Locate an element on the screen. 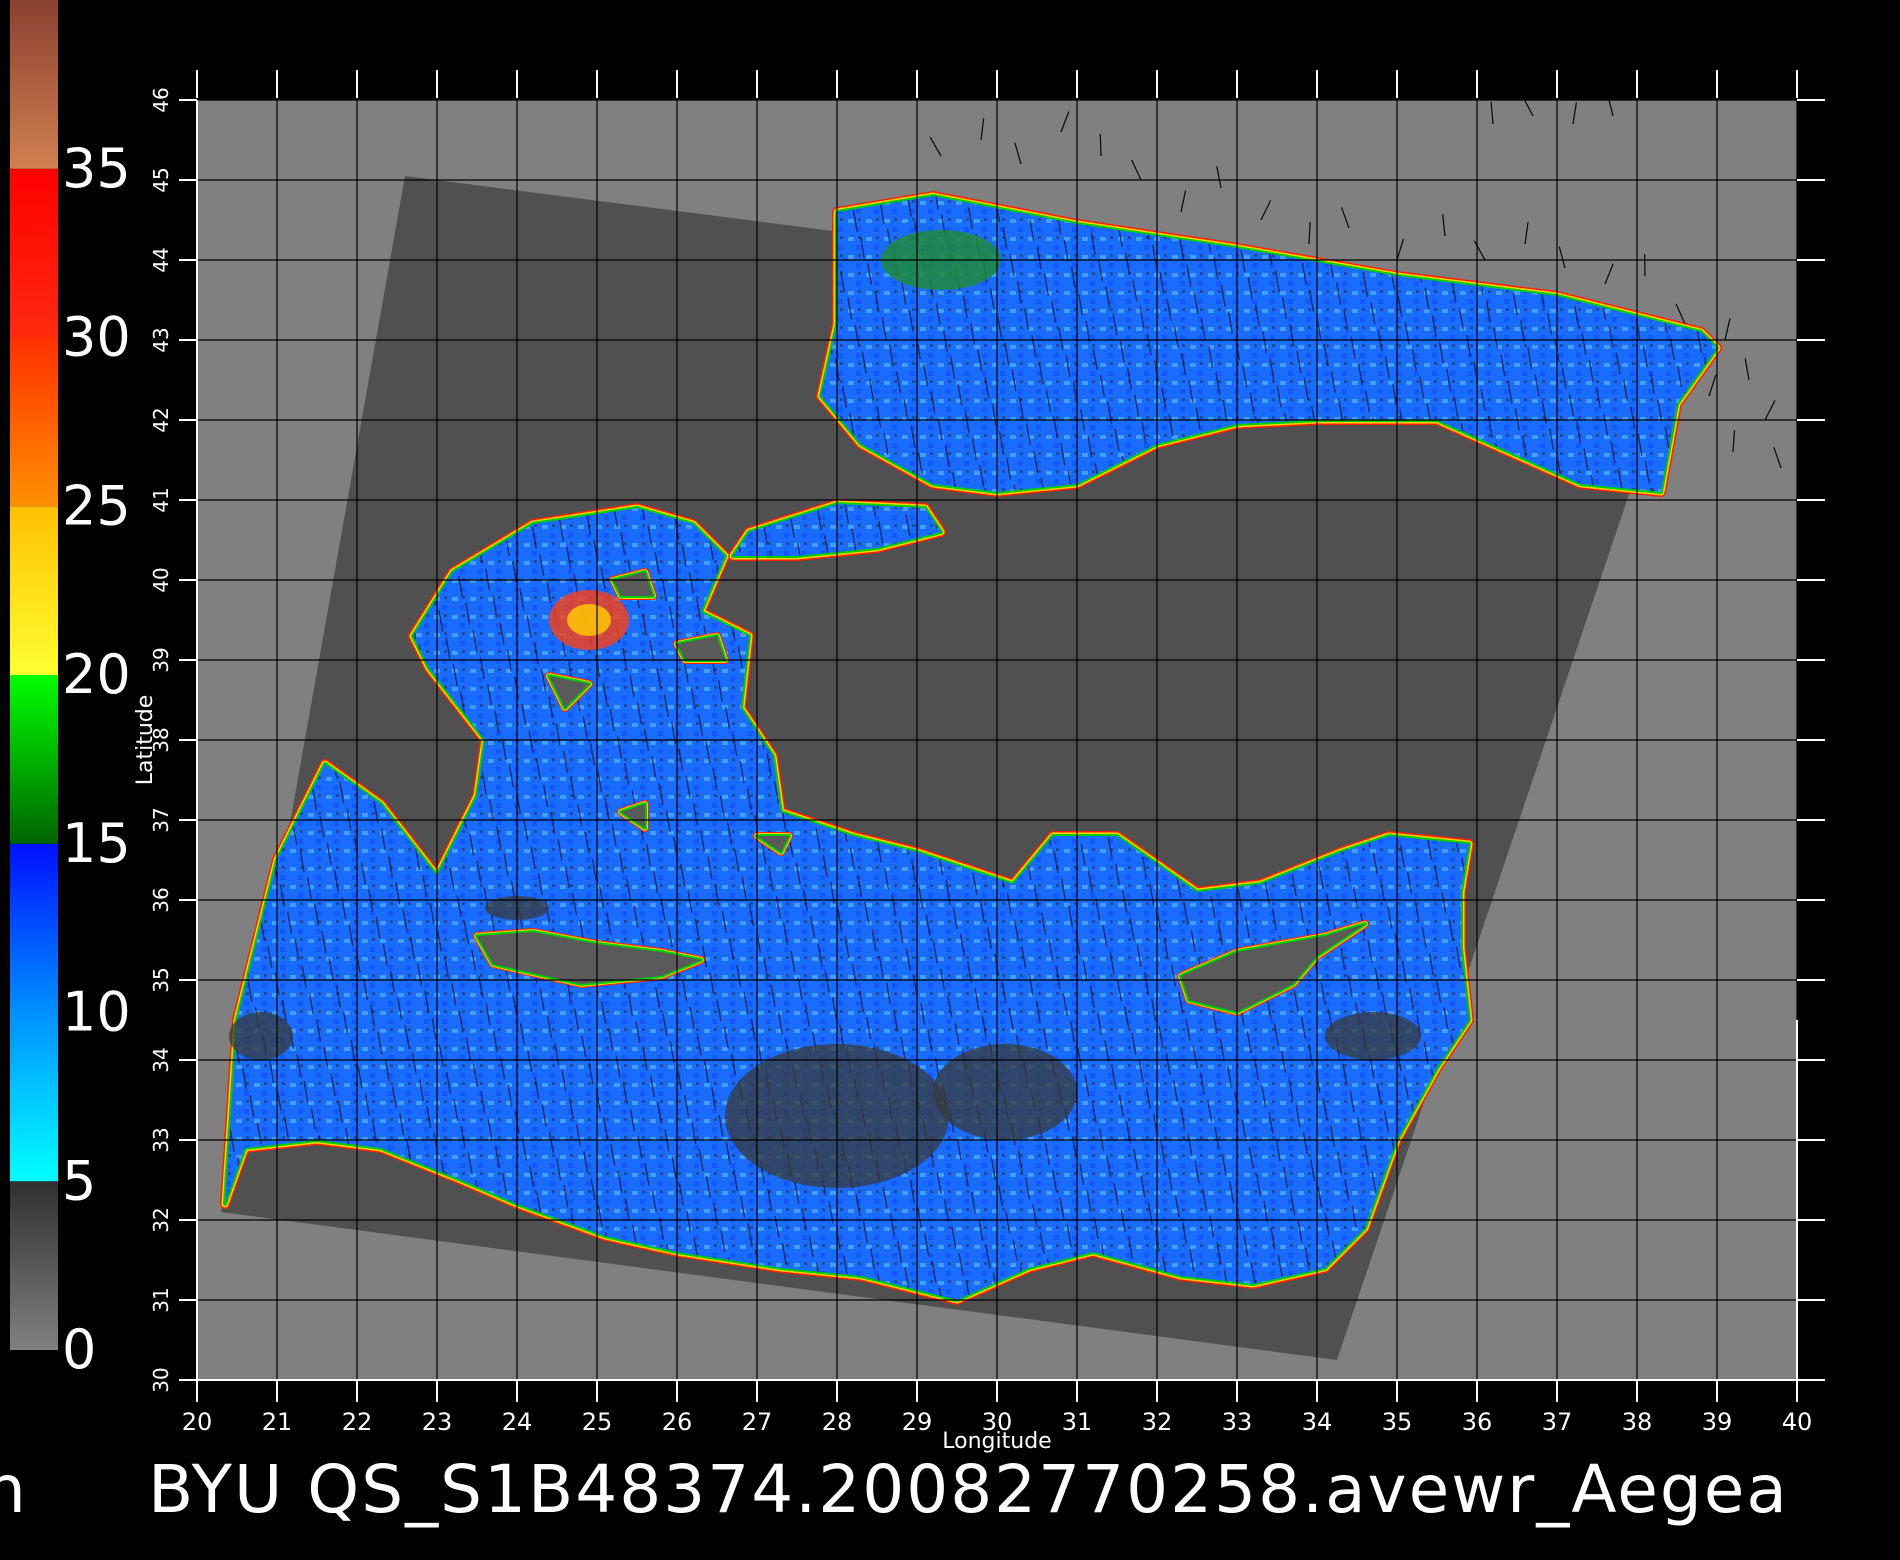 This screenshot has width=1900, height=1560. longitude-tick-label: 33 is located at coordinates (1237, 1422).